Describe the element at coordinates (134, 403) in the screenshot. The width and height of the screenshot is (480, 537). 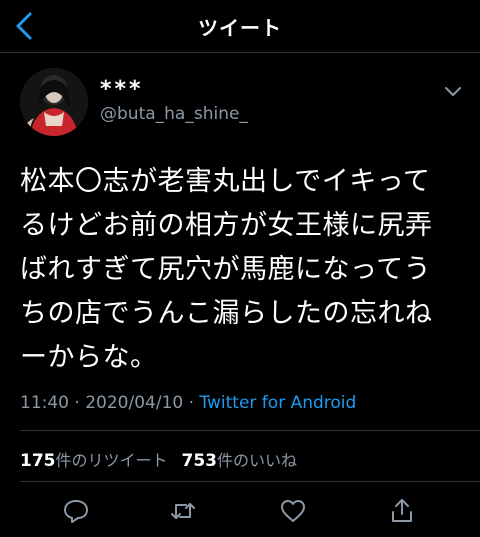
I see `tweet-date: 2020/04/10` at that location.